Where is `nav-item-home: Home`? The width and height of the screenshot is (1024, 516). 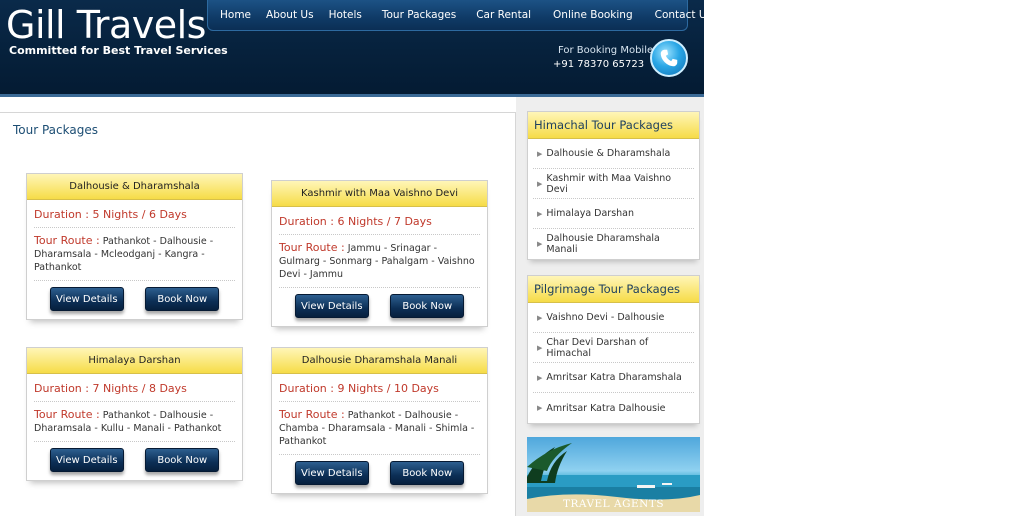
nav-item-home: Home is located at coordinates (235, 15).